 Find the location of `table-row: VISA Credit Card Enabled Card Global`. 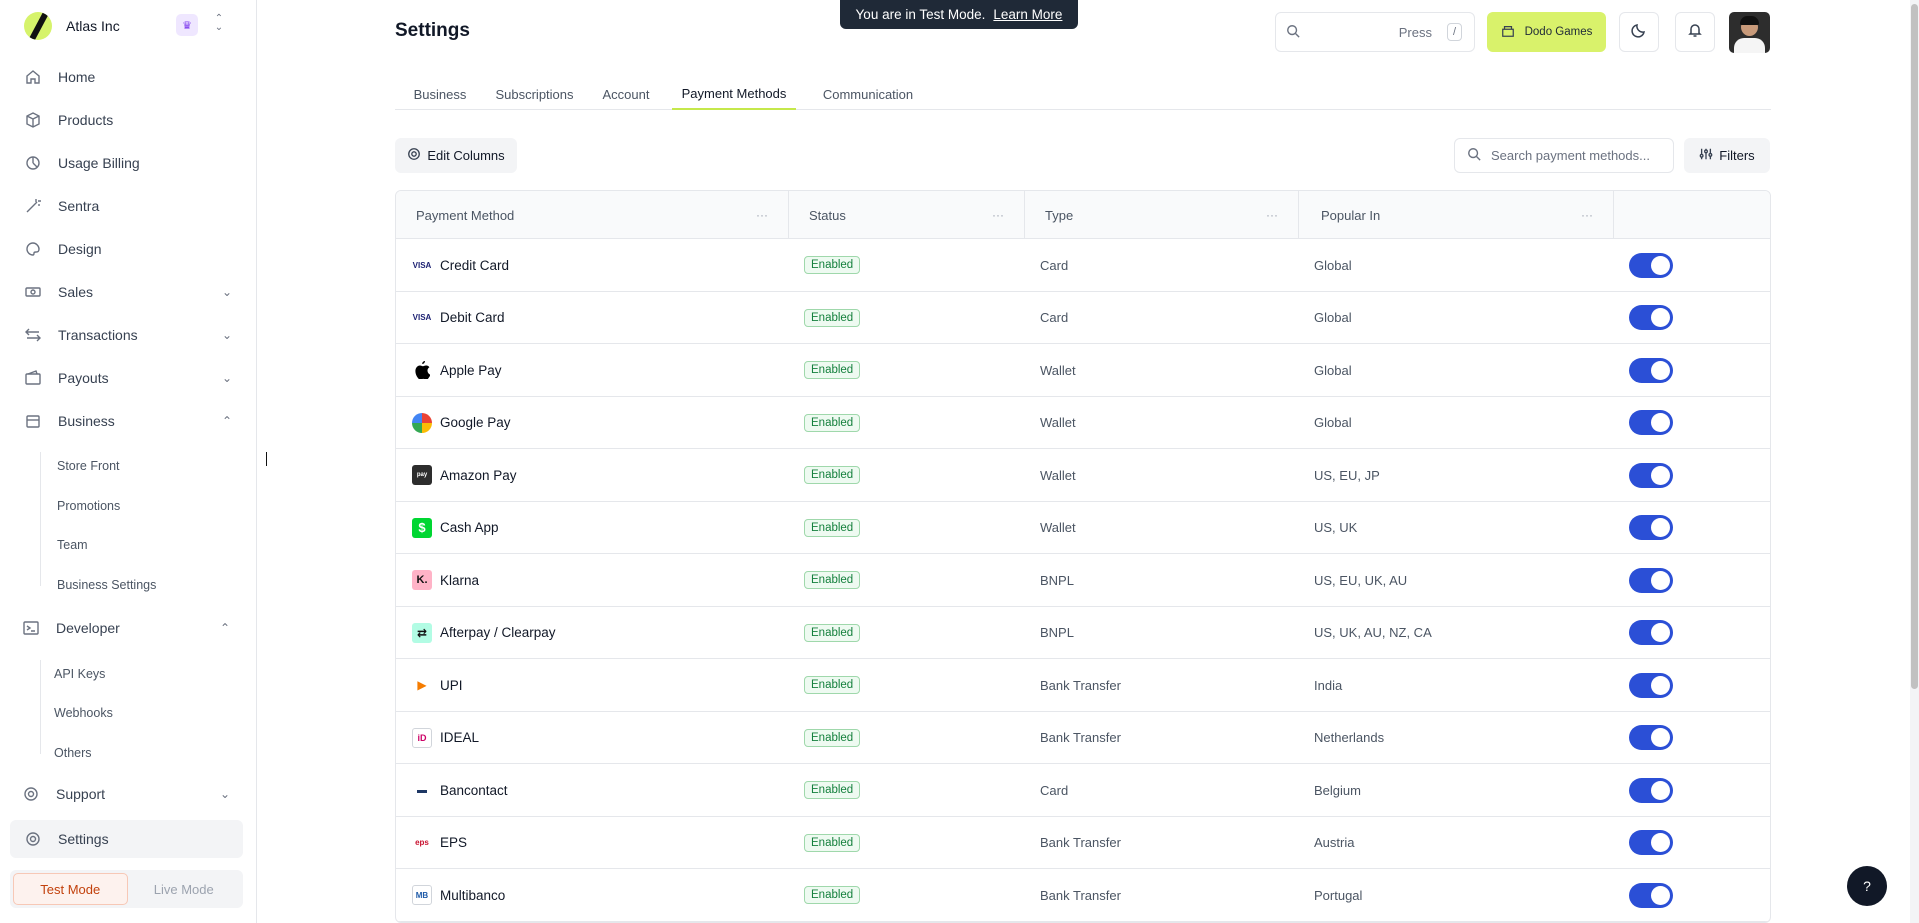

table-row: VISA Credit Card Enabled Card Global is located at coordinates (1083, 265).